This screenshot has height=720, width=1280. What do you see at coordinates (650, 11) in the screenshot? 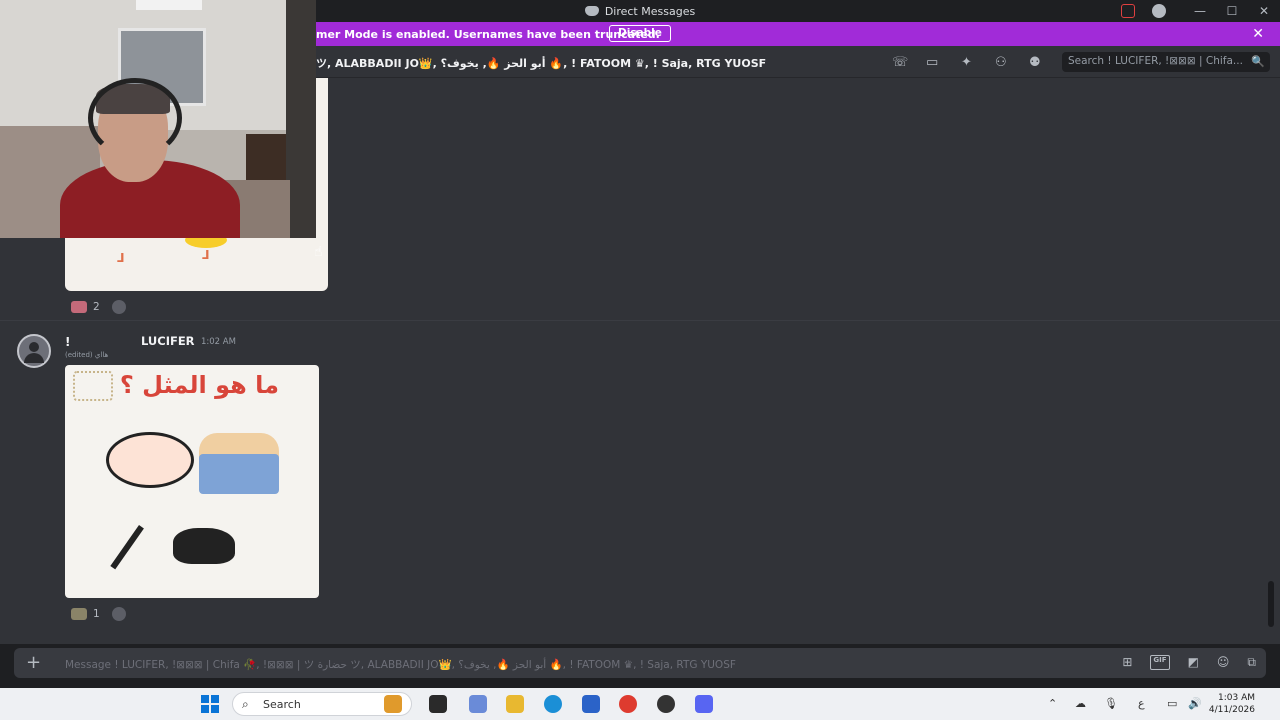
I see `window-title-text: Direct Messages` at bounding box center [650, 11].